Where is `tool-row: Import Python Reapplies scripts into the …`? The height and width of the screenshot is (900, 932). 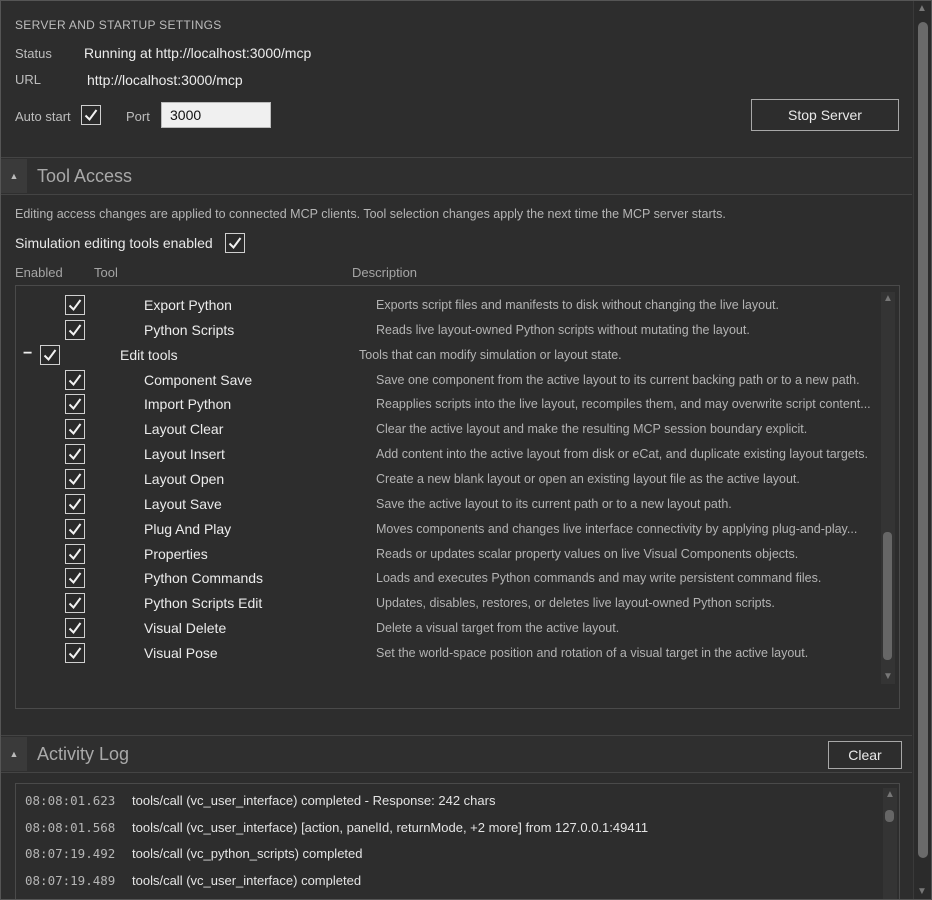
tool-row: Import Python Reapplies scripts into the … is located at coordinates (448, 404).